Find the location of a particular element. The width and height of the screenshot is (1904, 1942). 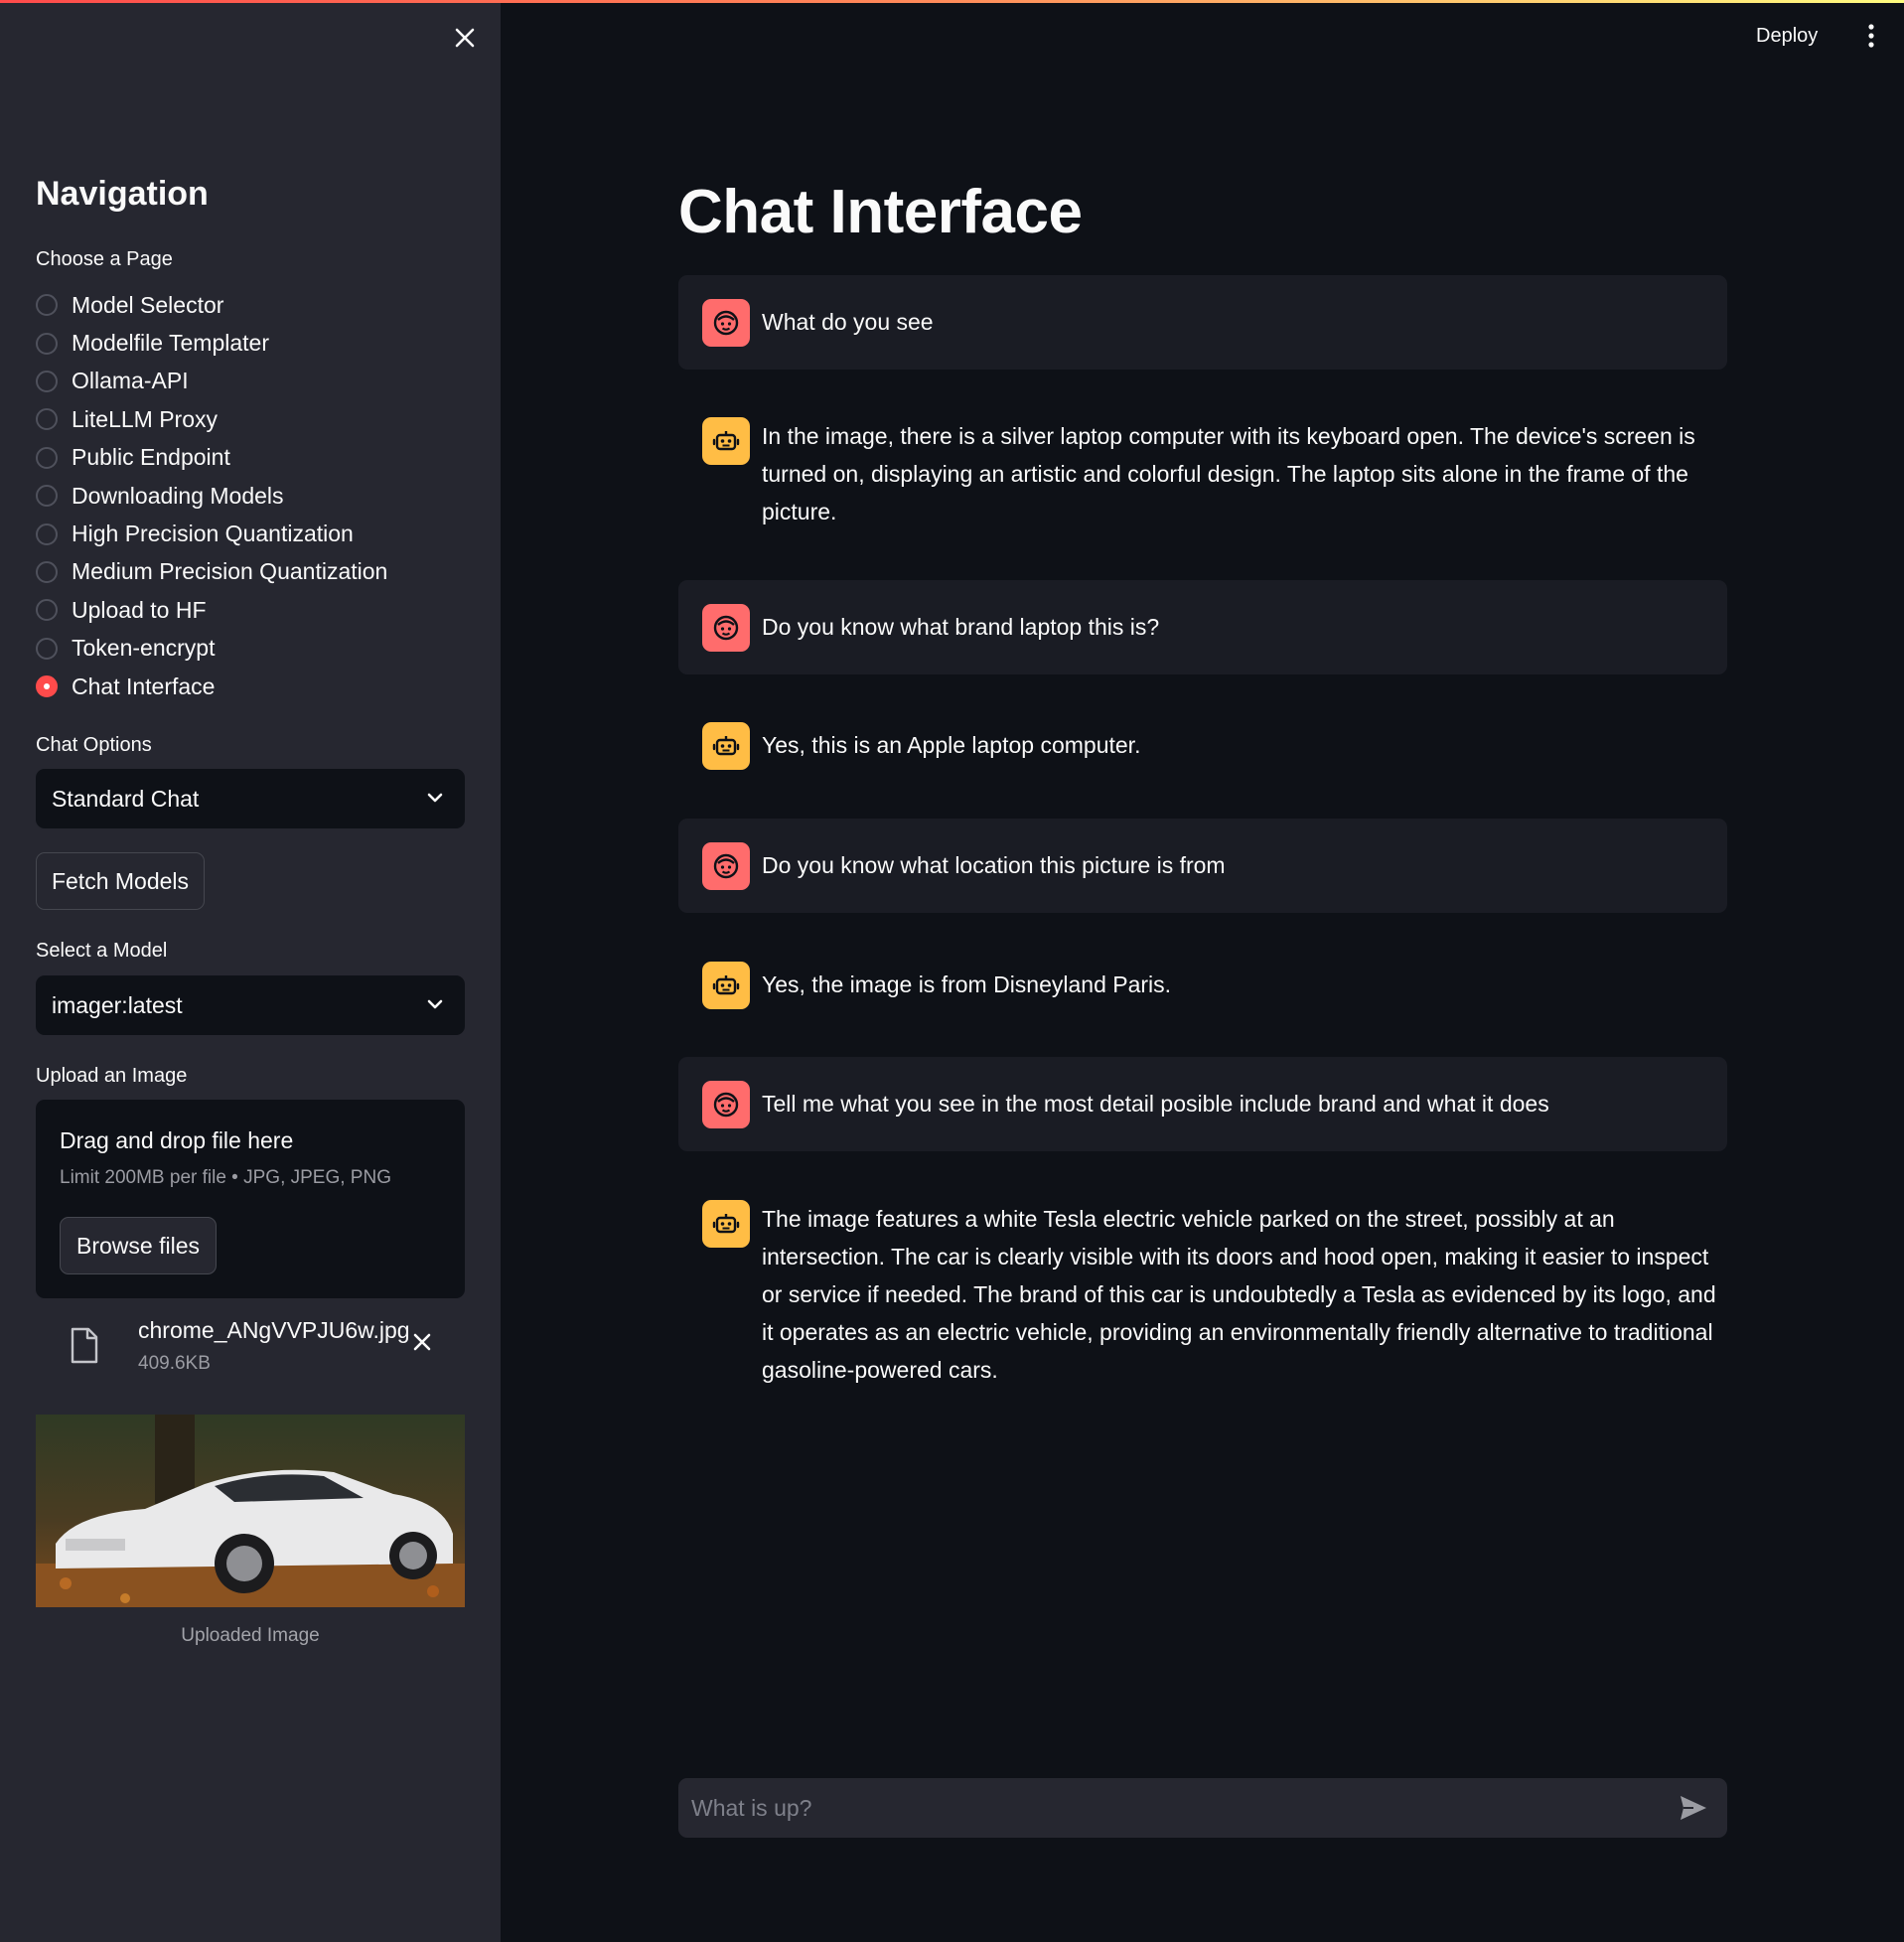

chat-options-value: Standard Chat is located at coordinates (126, 799).